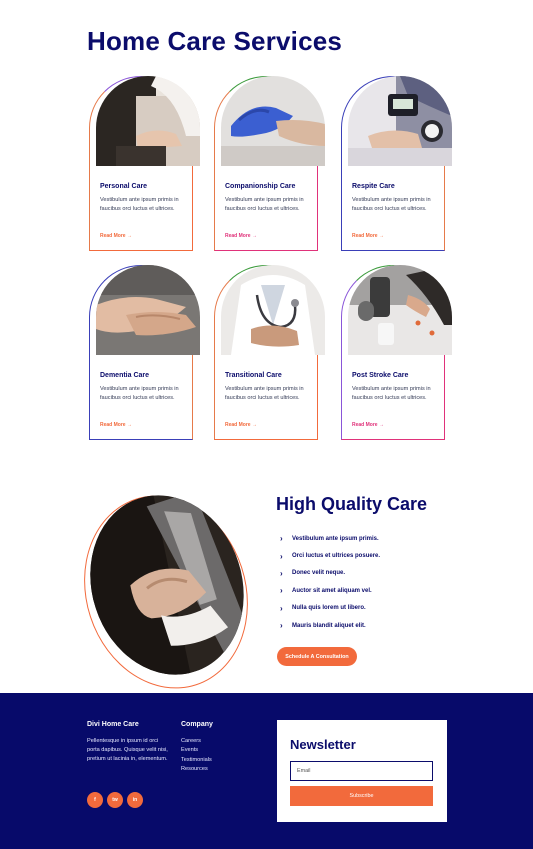 The image size is (533, 849). I want to click on page-title: Home Care Services, so click(215, 41).